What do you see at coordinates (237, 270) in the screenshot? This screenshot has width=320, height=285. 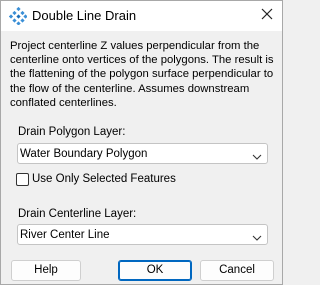 I see `cancel-button: Cancel` at bounding box center [237, 270].